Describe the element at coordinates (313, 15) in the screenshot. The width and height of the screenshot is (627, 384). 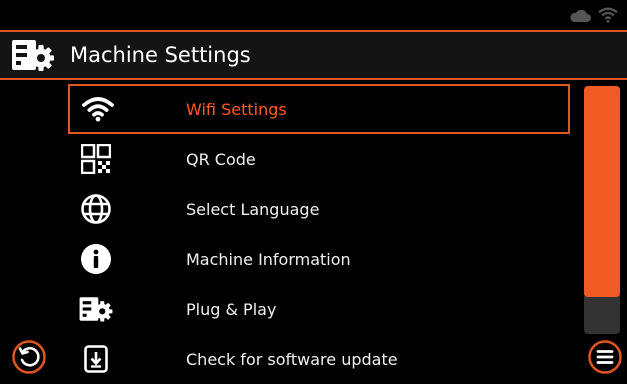
I see `status-bar` at that location.